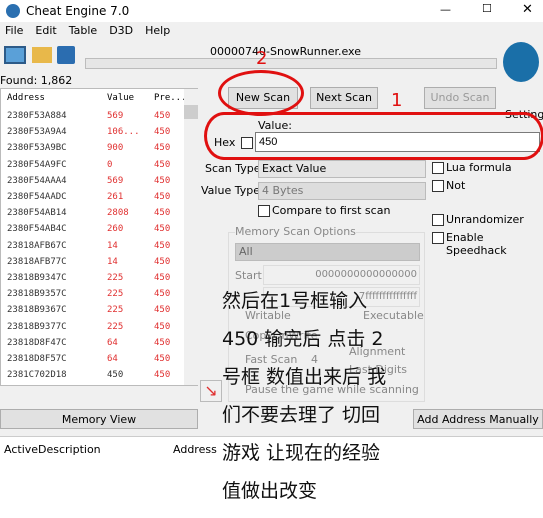 The height and width of the screenshot is (518, 543). Describe the element at coordinates (112, 261) in the screenshot. I see `value-cell: 14` at that location.